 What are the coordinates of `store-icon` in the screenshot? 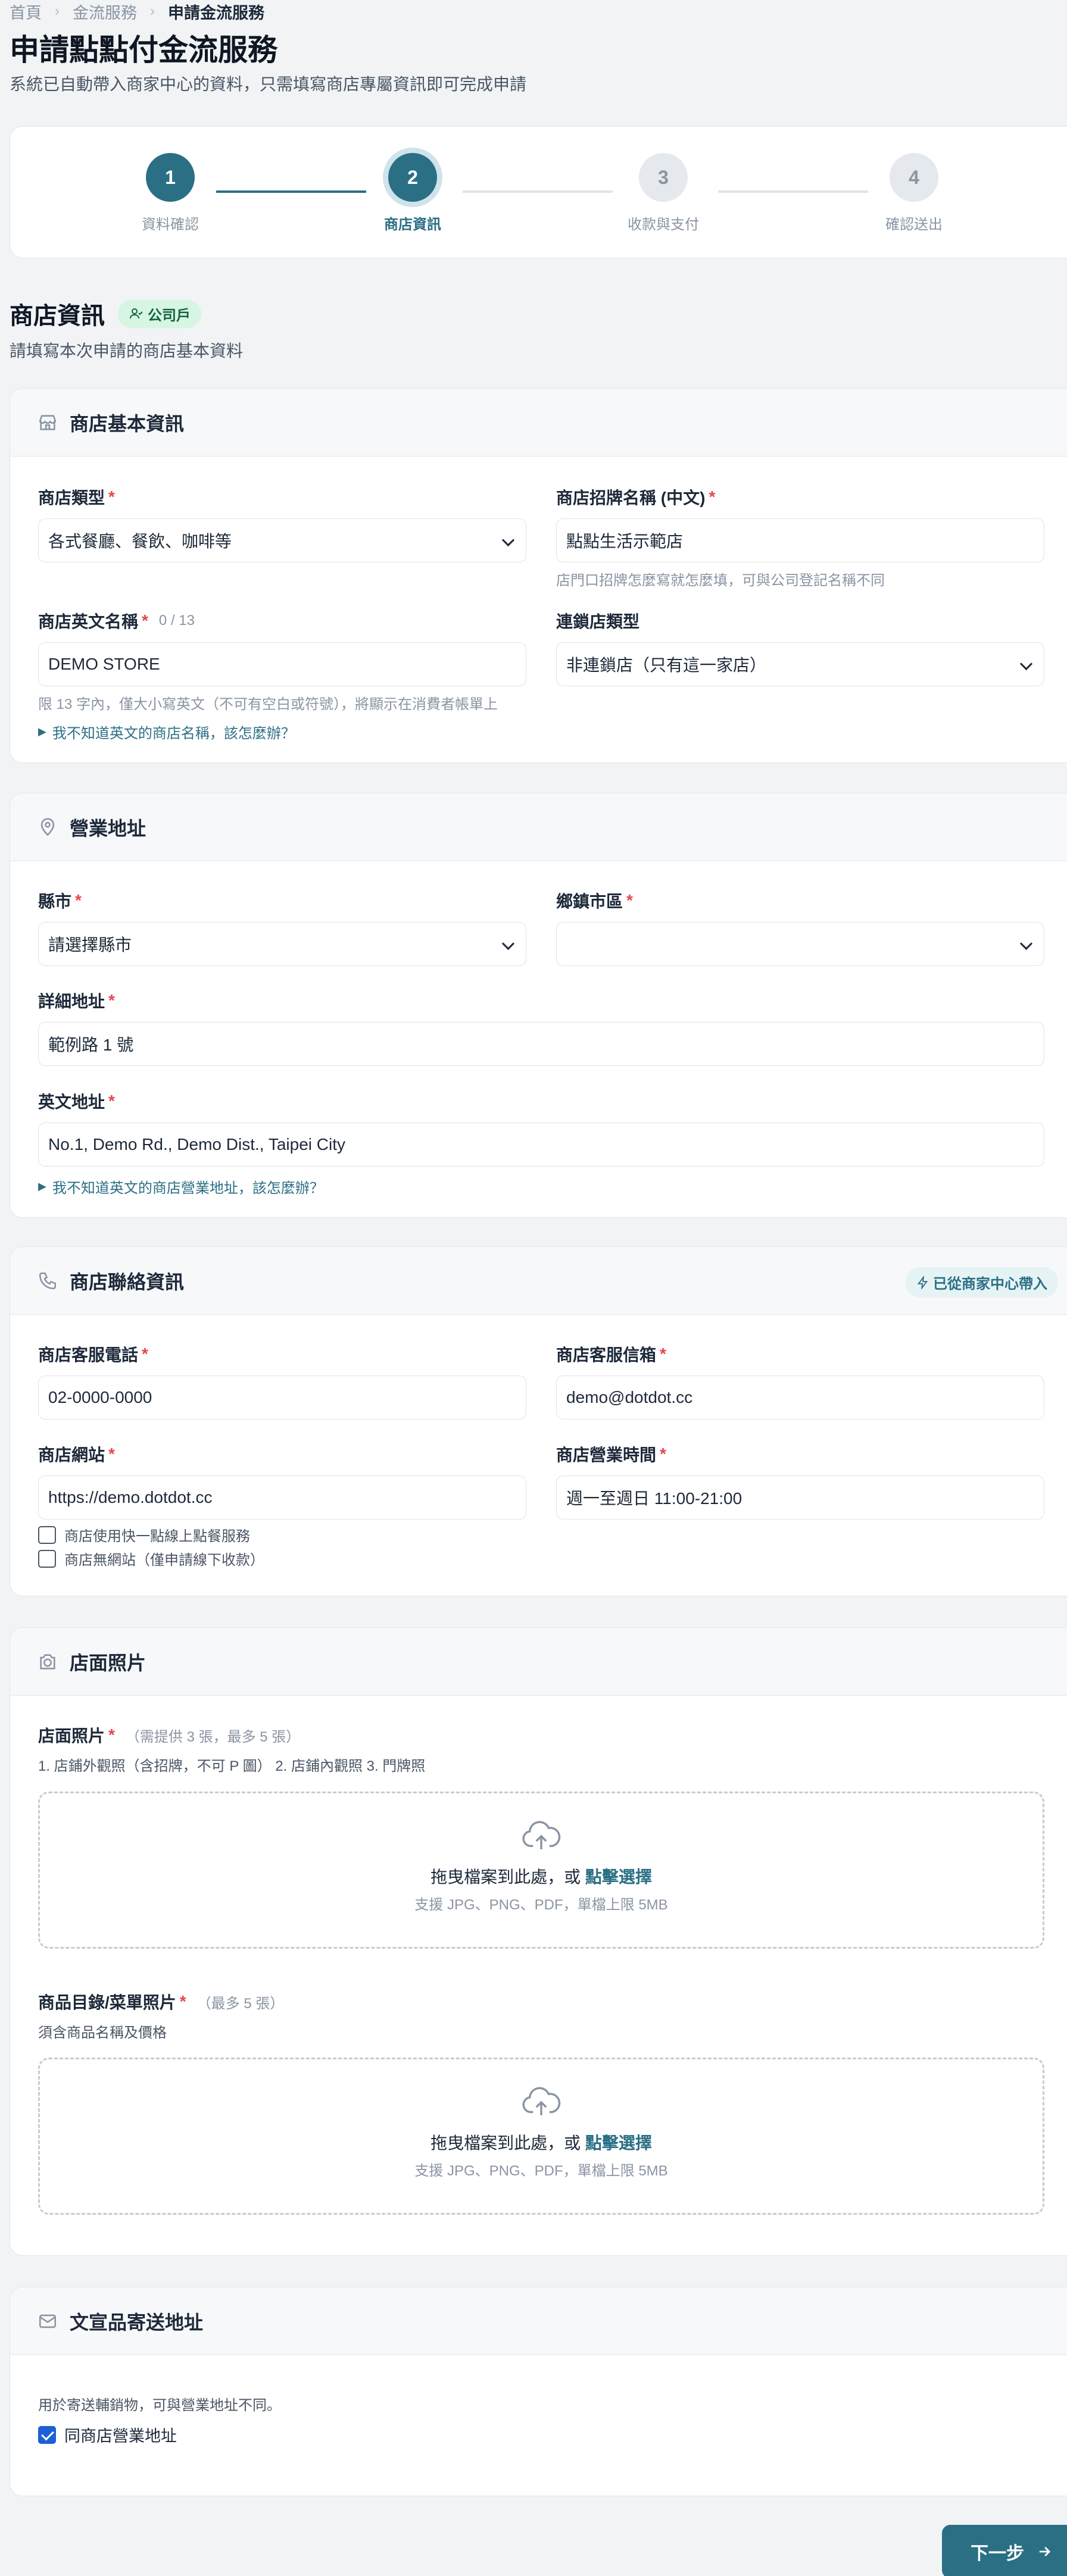 It's located at (48, 422).